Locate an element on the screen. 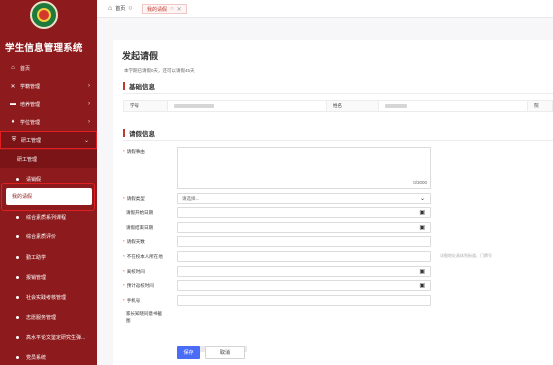 The height and width of the screenshot is (365, 553). tab-bar: ⌂ 首页 ○ 我的请假 ○ ✕ is located at coordinates (325, 9).